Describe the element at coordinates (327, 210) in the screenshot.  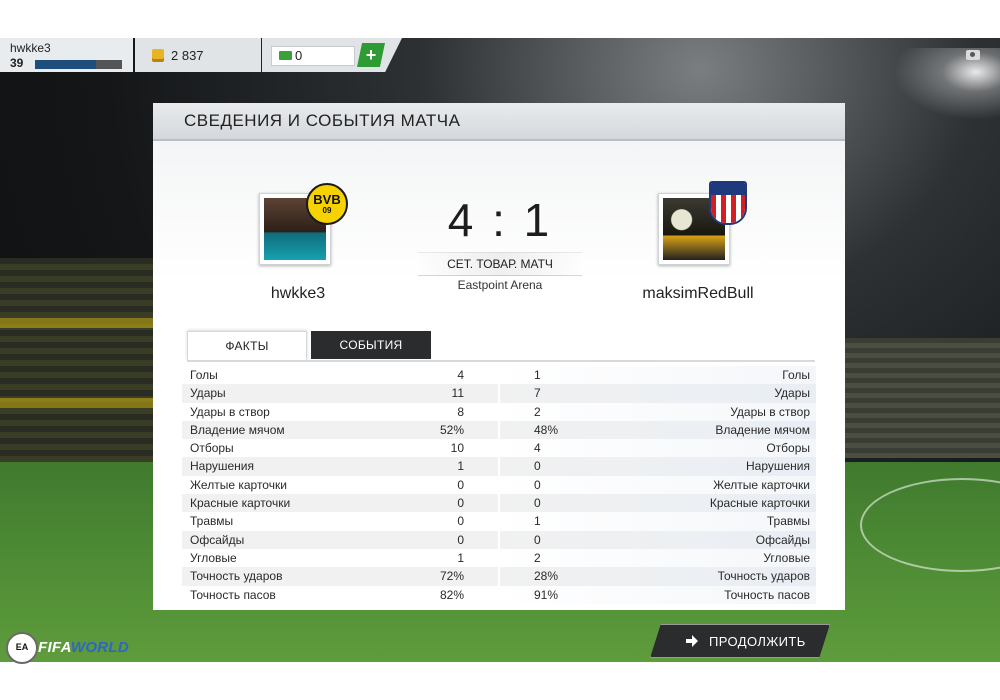
I see `home-club-badge-sub: 09` at that location.